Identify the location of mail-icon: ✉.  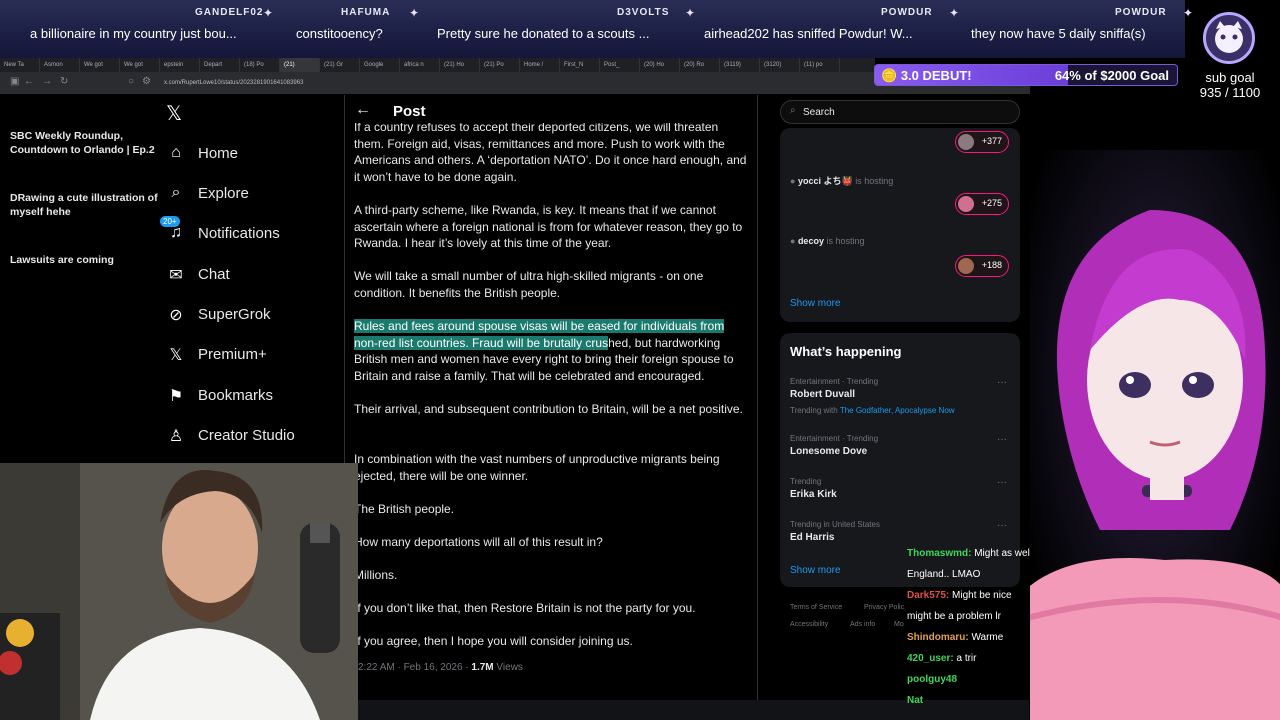
(176, 275).